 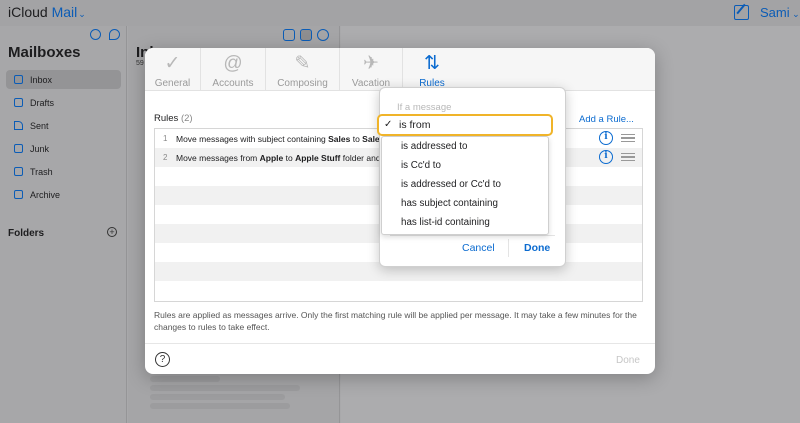 I want to click on dropdown-option: has list-id containing, so click(x=445, y=222).